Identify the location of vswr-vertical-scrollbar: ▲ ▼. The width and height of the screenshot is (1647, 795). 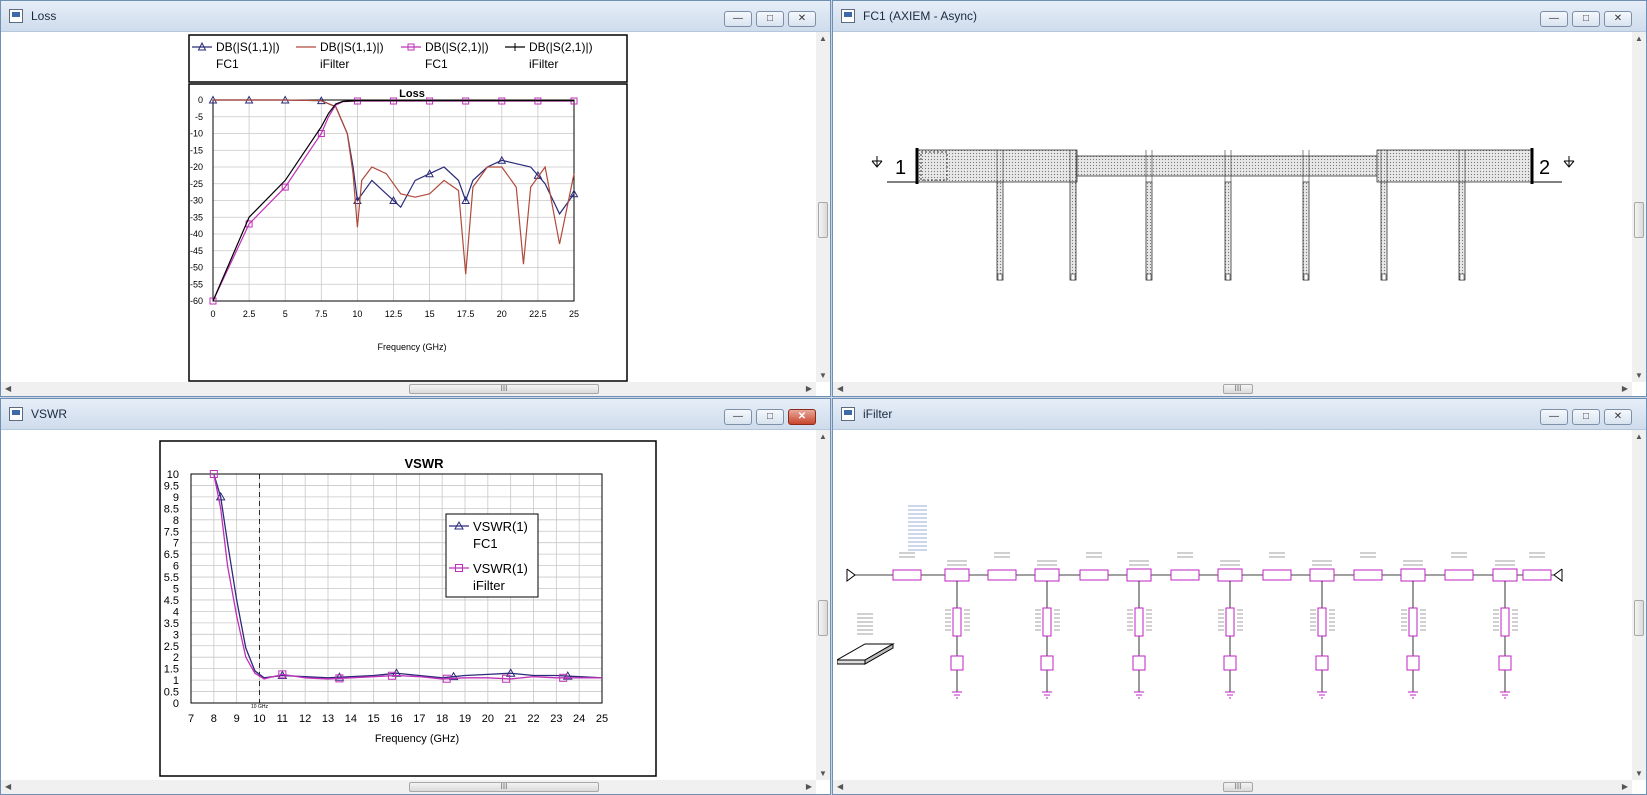
(823, 605).